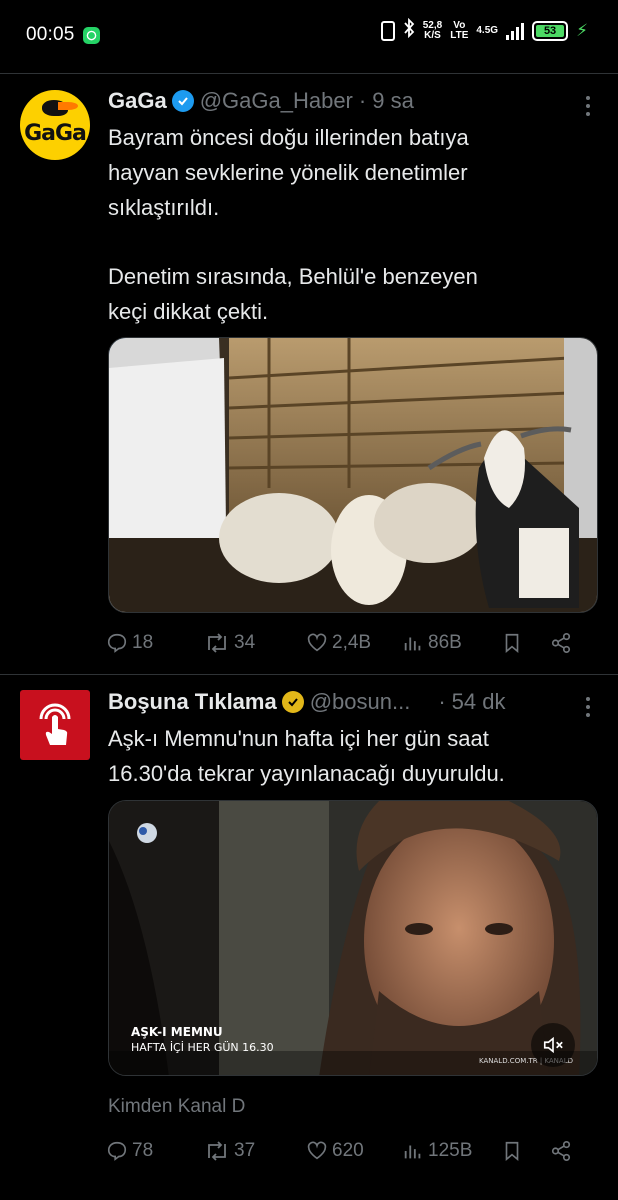 This screenshot has width=618, height=1200. I want to click on network-type-label: 4.5G, so click(487, 30).